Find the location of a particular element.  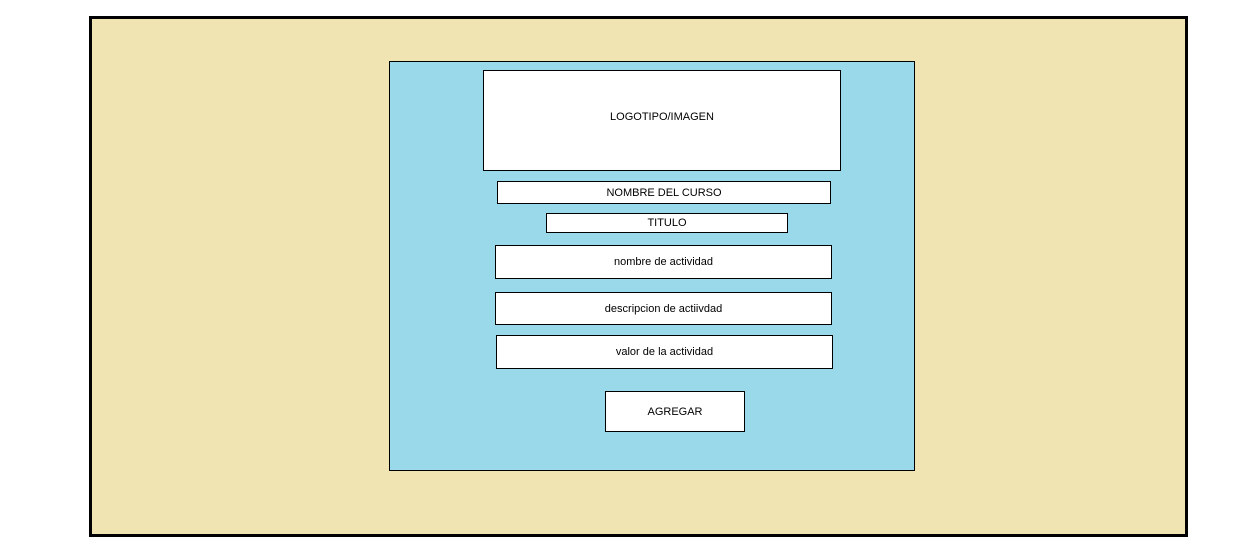

activity-description-placeholder: descripcion de actiivdad is located at coordinates (663, 308).